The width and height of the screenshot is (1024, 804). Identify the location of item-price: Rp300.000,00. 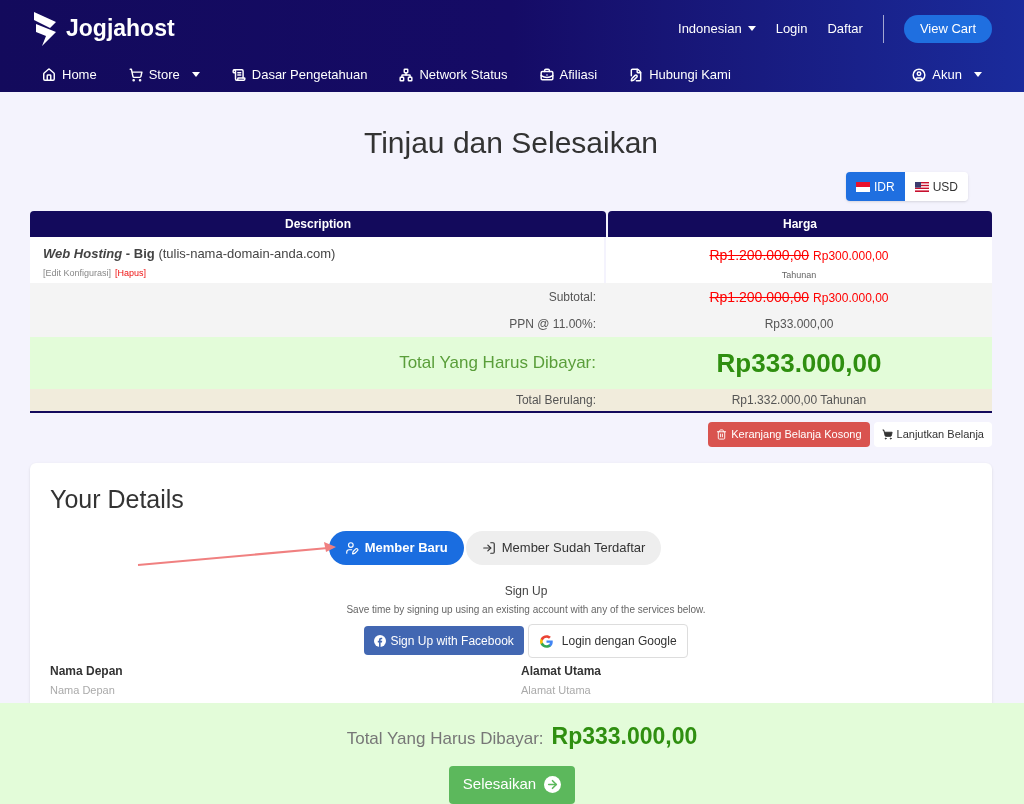
(851, 256).